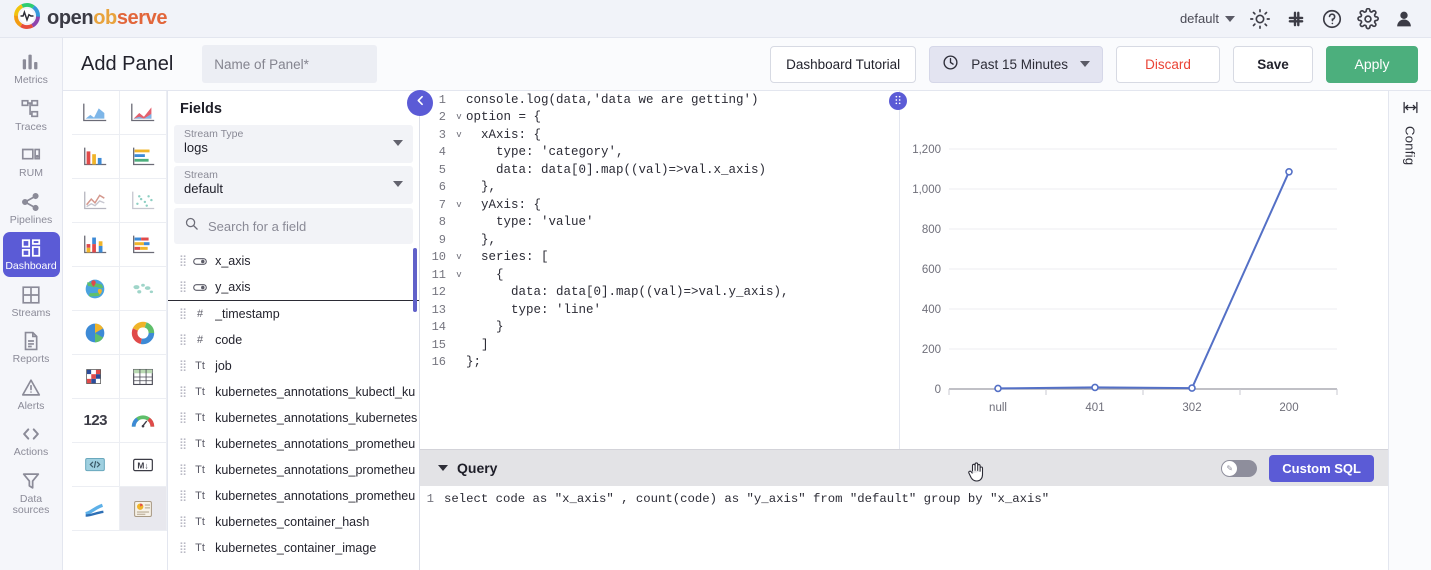 The width and height of the screenshot is (1431, 570). I want to click on discard-button: Discard, so click(1168, 64).